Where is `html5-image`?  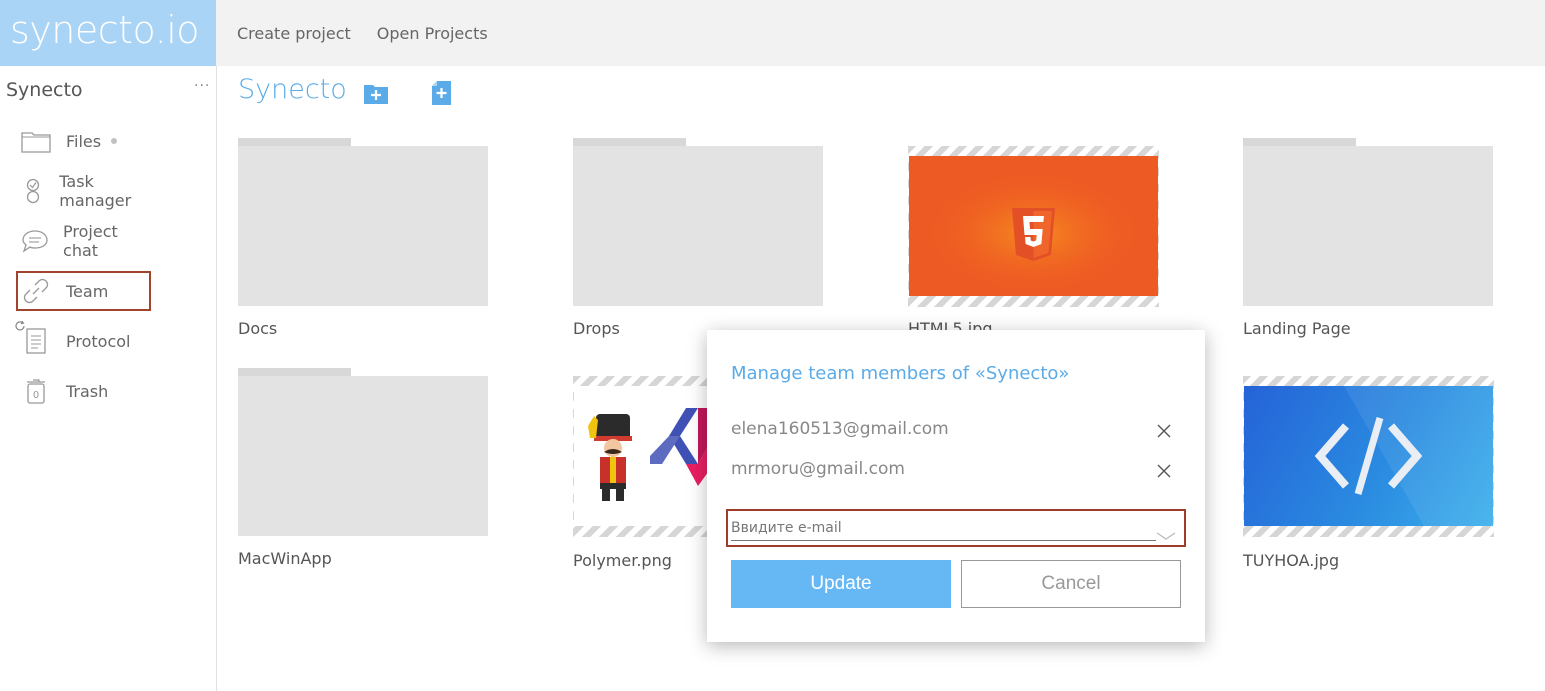
html5-image is located at coordinates (1033, 226).